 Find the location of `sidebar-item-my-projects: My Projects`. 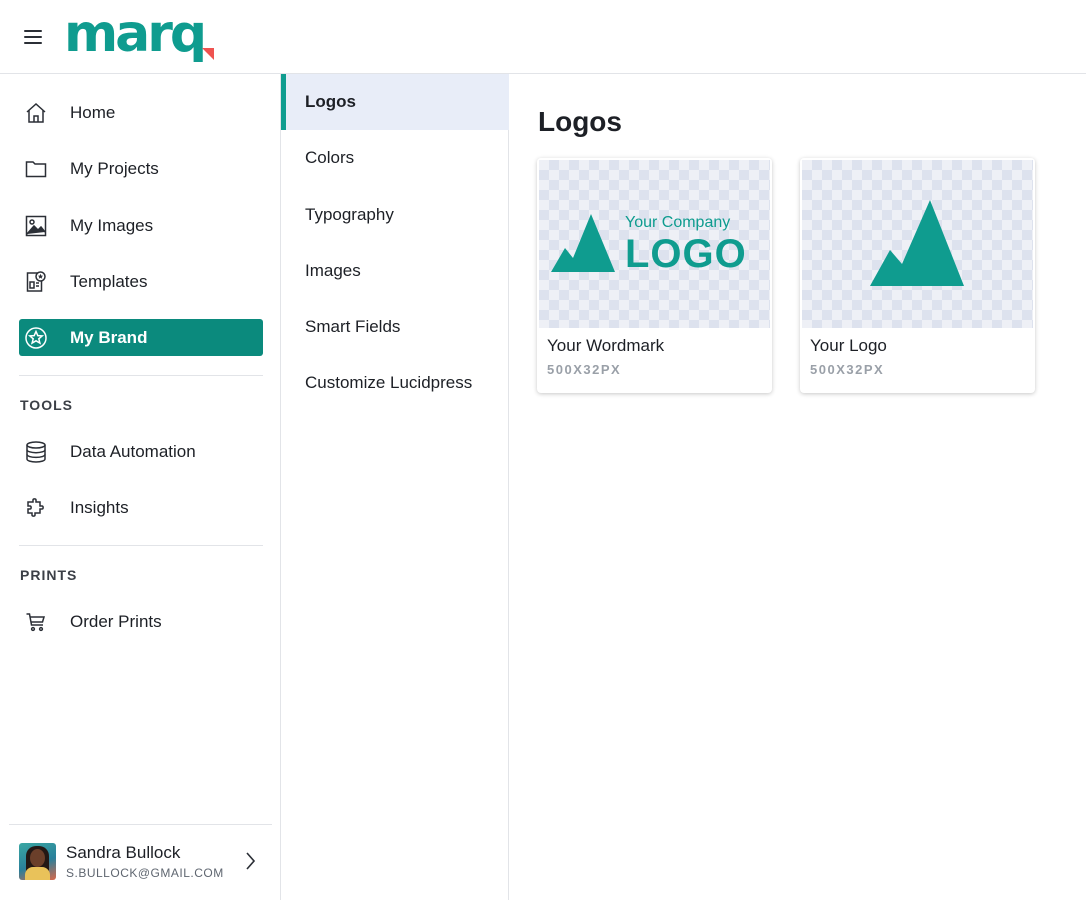

sidebar-item-my-projects: My Projects is located at coordinates (141, 168).